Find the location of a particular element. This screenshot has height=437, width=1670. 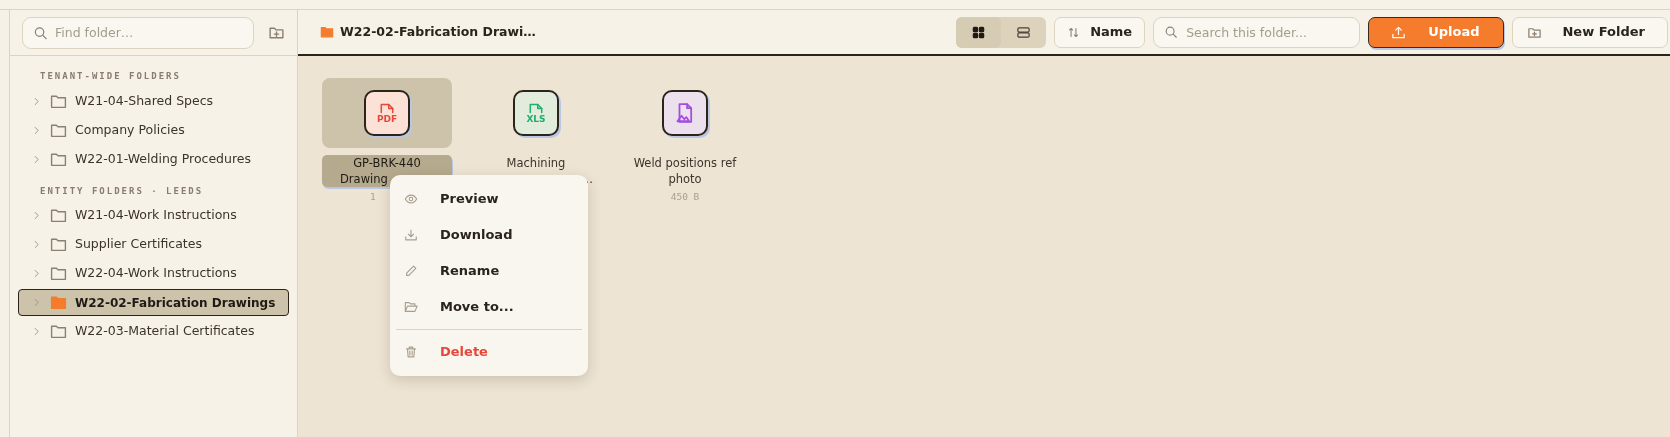

menu-item: Download is located at coordinates (489, 235).